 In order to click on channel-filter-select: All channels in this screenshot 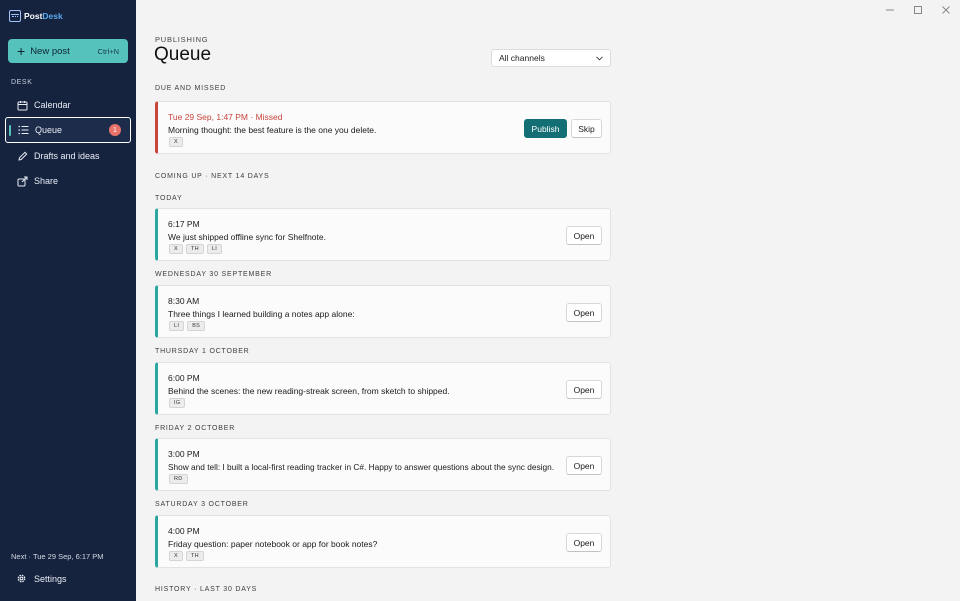, I will do `click(551, 58)`.